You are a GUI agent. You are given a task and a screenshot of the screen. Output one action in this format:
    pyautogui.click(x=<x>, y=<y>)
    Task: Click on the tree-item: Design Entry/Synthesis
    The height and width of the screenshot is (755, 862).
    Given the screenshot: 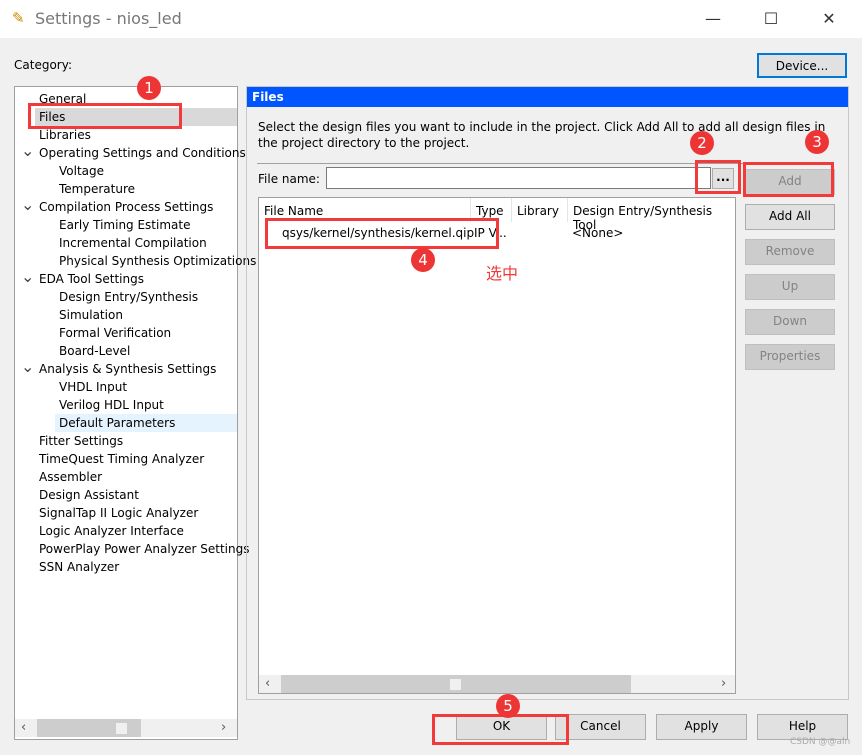 What is the action you would take?
    pyautogui.click(x=146, y=297)
    